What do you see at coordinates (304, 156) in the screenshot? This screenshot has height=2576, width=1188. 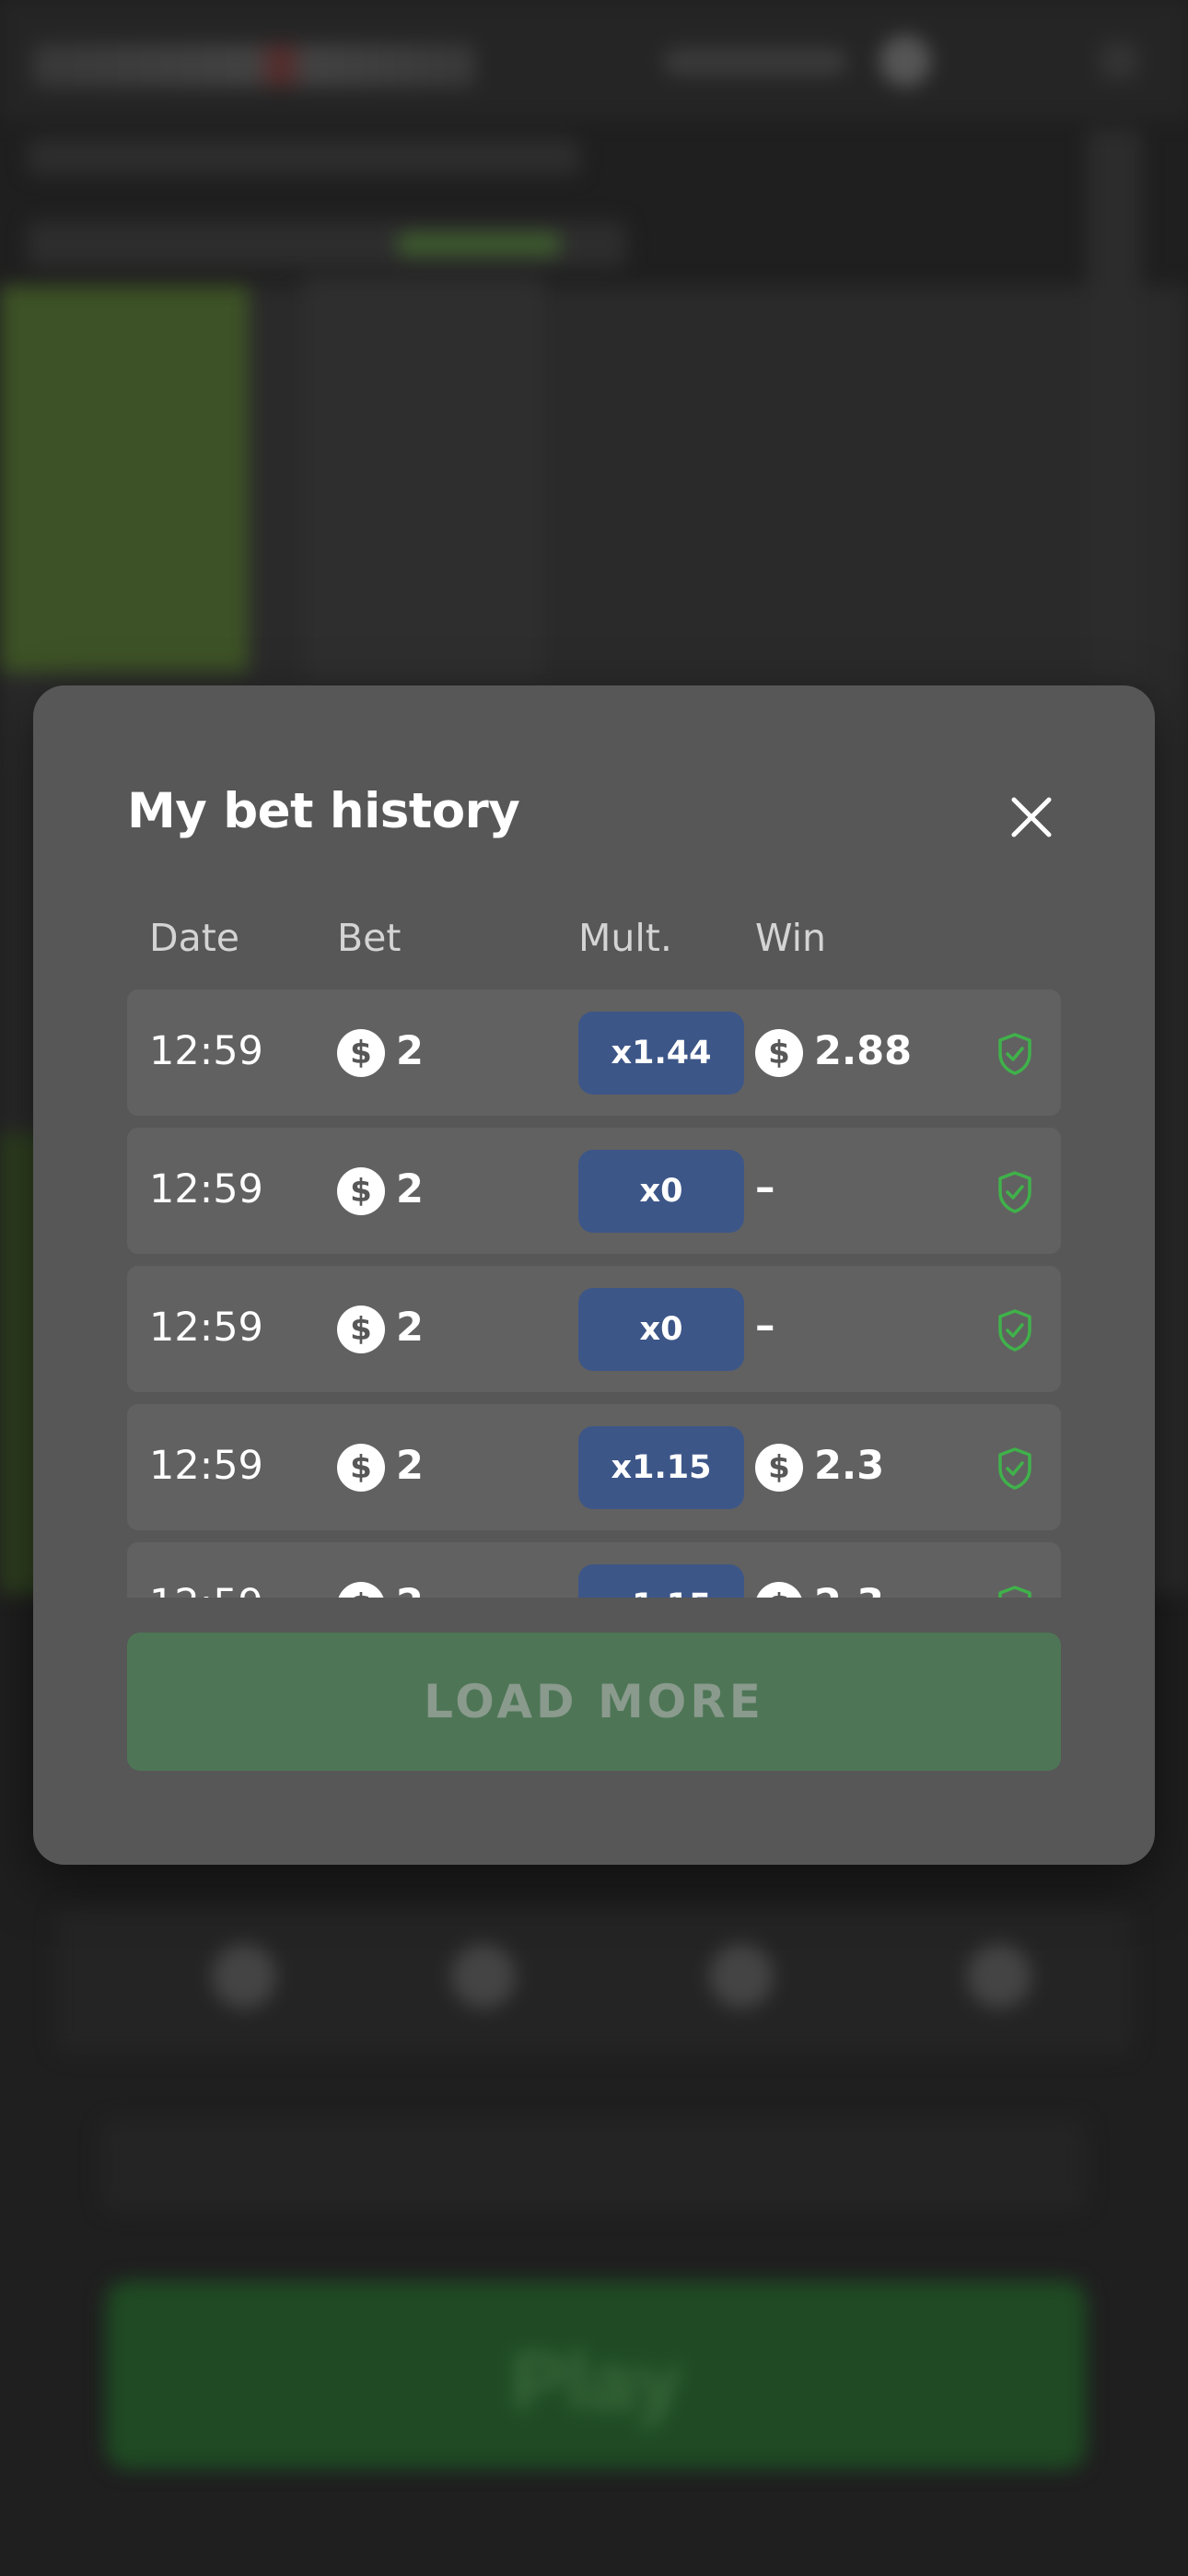 I see `bg-breadcrumb` at bounding box center [304, 156].